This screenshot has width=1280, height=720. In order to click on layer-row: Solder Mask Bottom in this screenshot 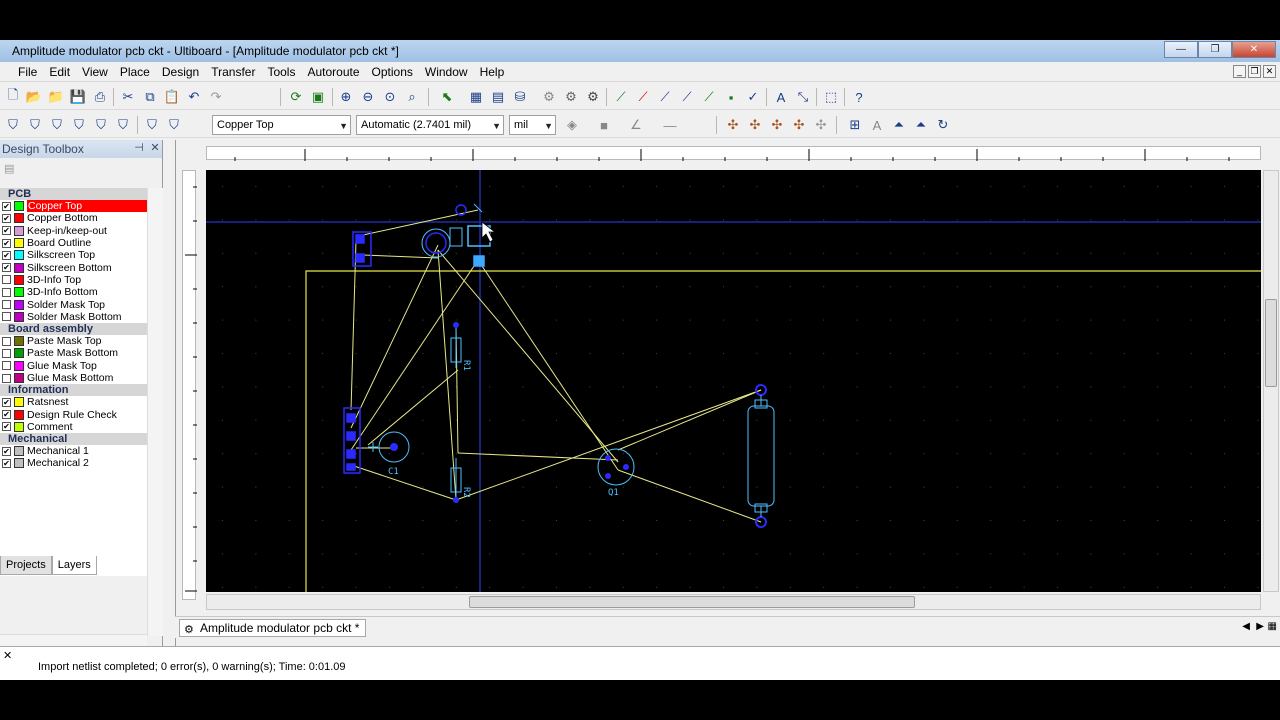, I will do `click(73, 317)`.